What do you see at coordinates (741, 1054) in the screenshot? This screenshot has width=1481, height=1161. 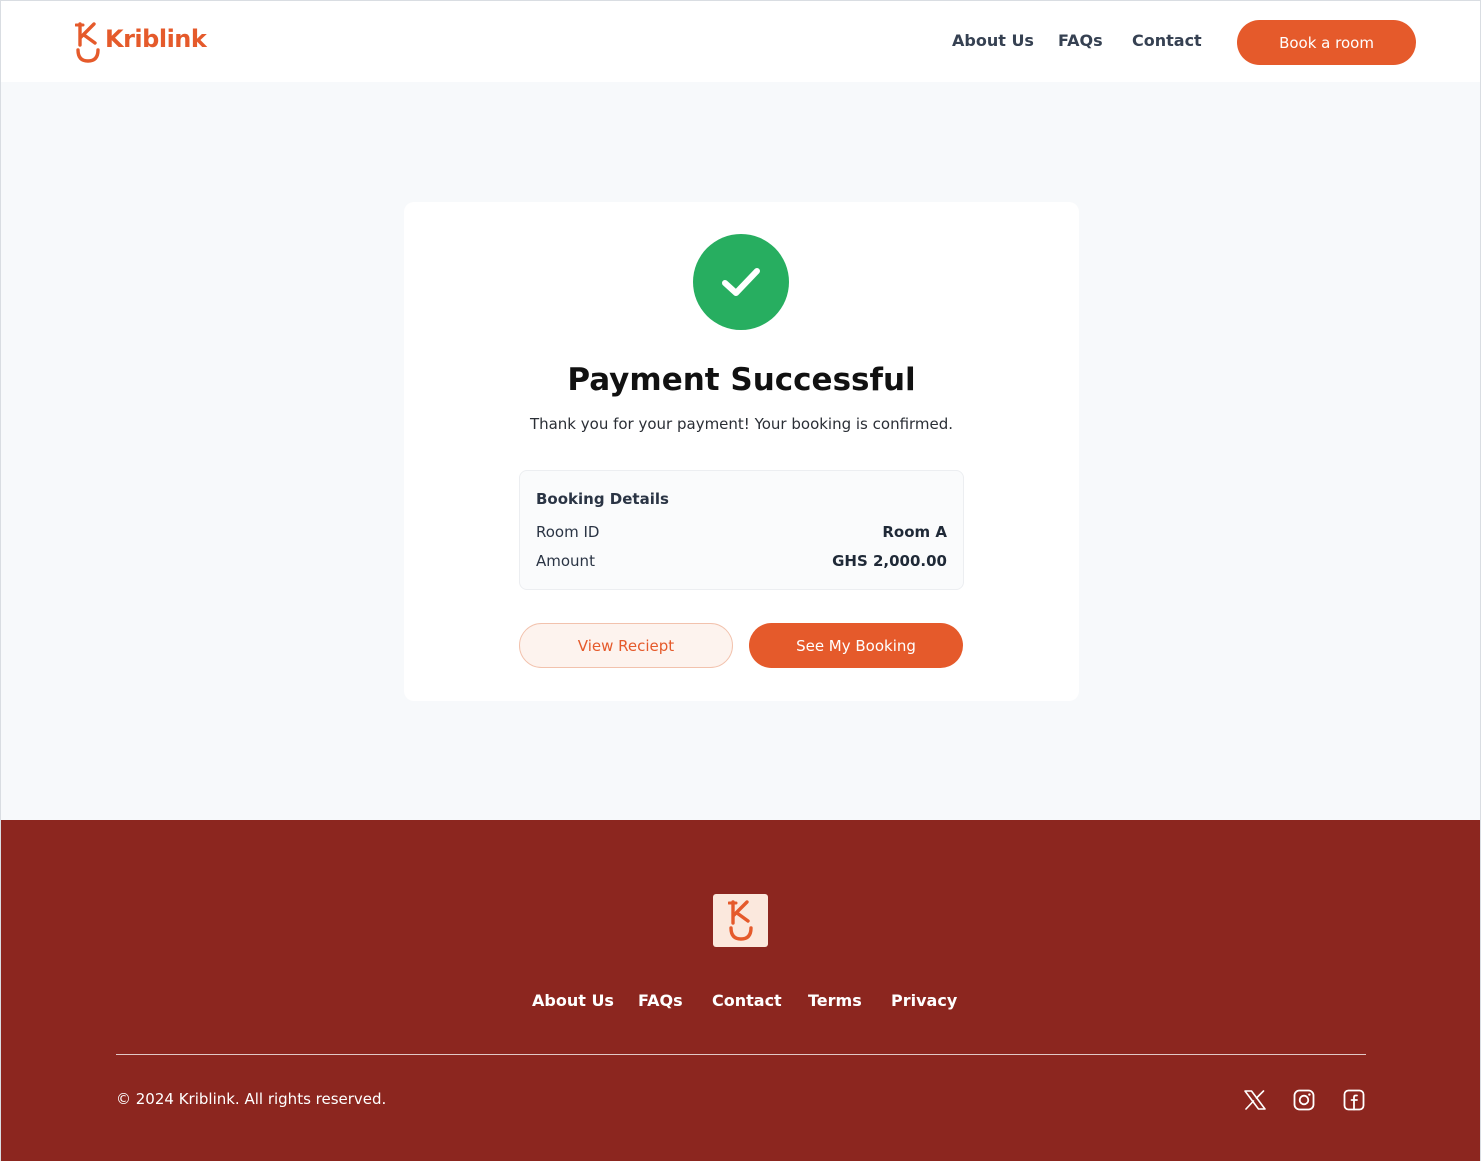 I see `footer-divider` at bounding box center [741, 1054].